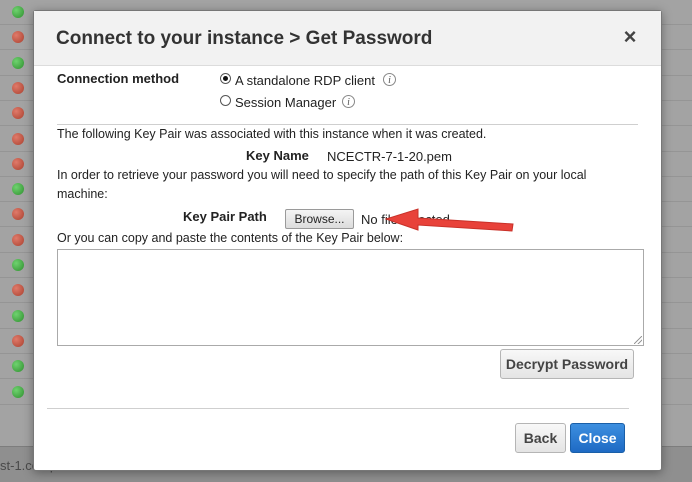  What do you see at coordinates (118, 78) in the screenshot?
I see `connection-method-label: Connection method` at bounding box center [118, 78].